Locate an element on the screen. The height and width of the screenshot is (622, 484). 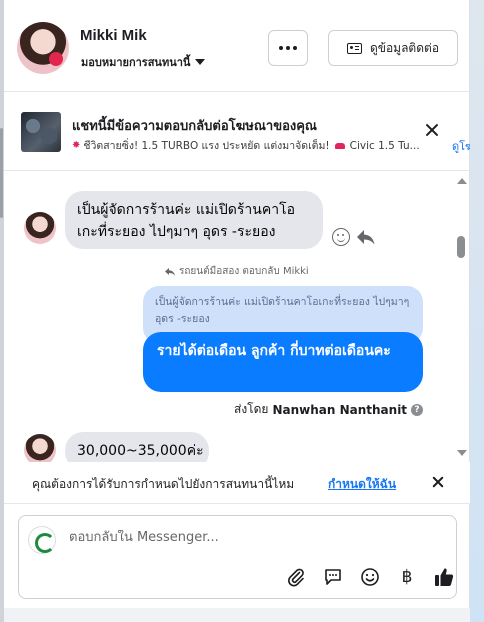
sent-by-name: Nanwhan Nanthanit is located at coordinates (340, 409).